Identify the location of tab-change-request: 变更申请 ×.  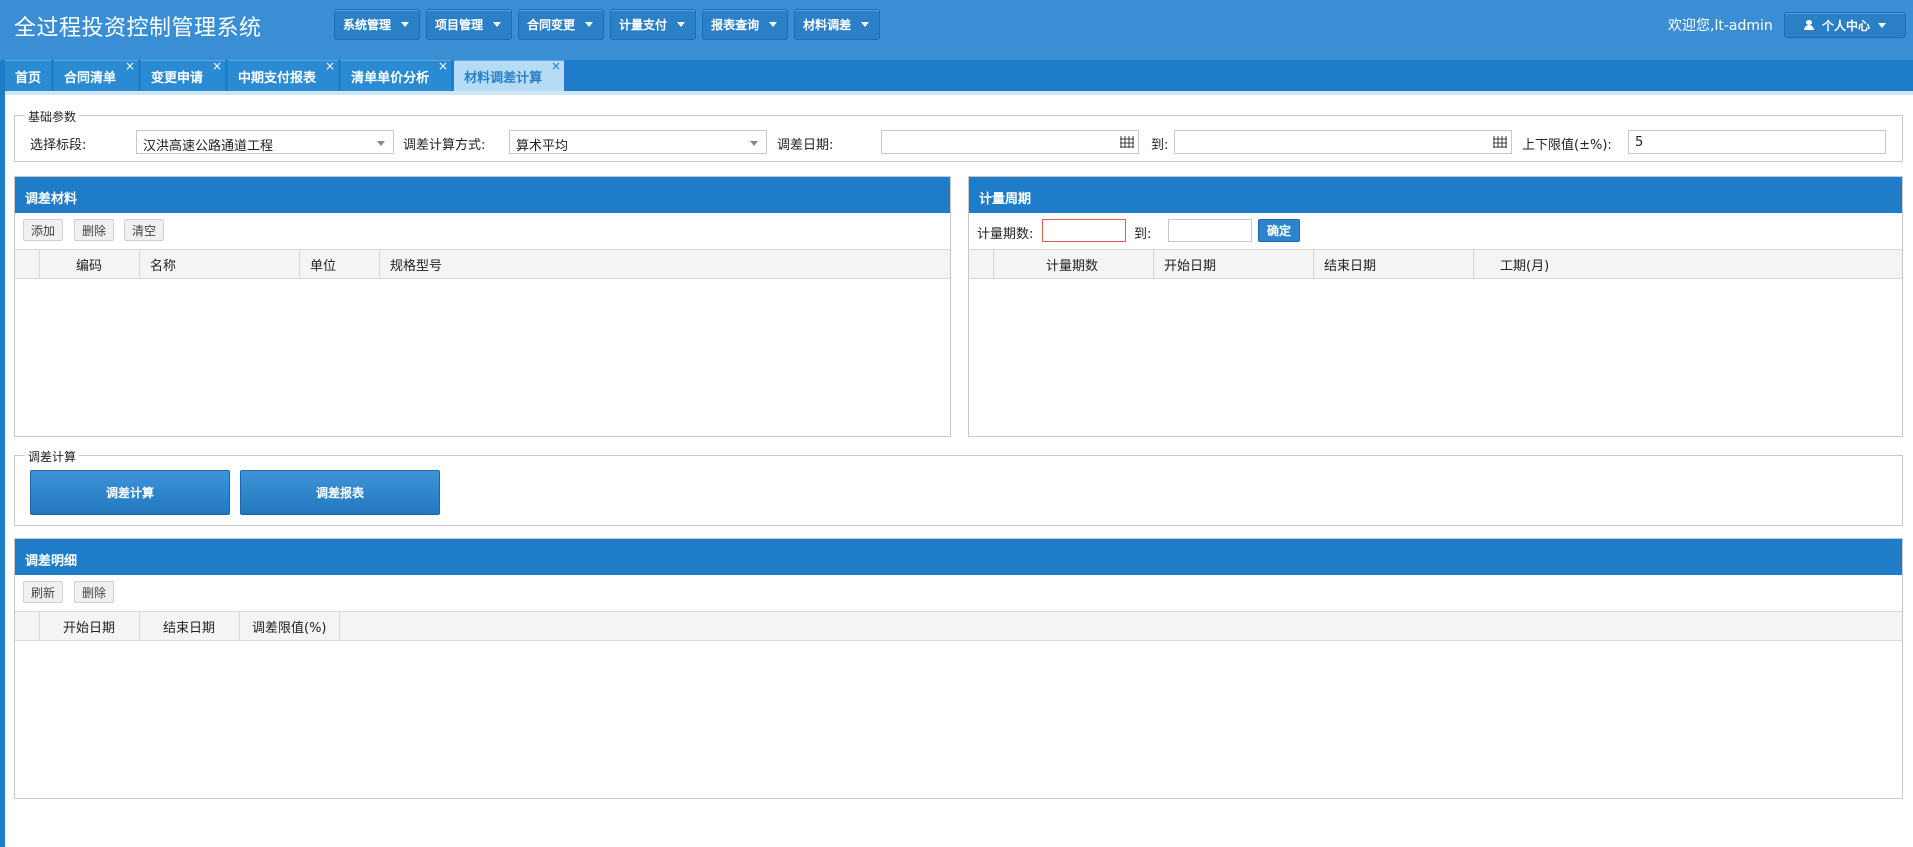
(183, 75).